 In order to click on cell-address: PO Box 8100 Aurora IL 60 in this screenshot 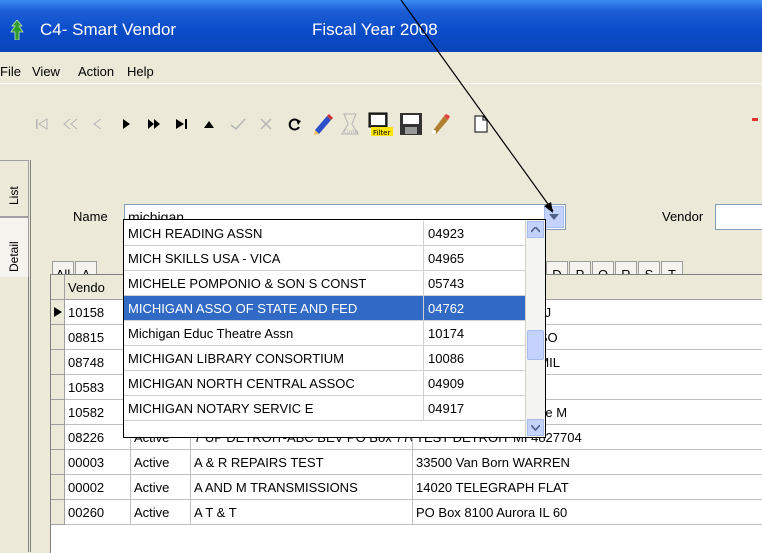, I will do `click(587, 512)`.